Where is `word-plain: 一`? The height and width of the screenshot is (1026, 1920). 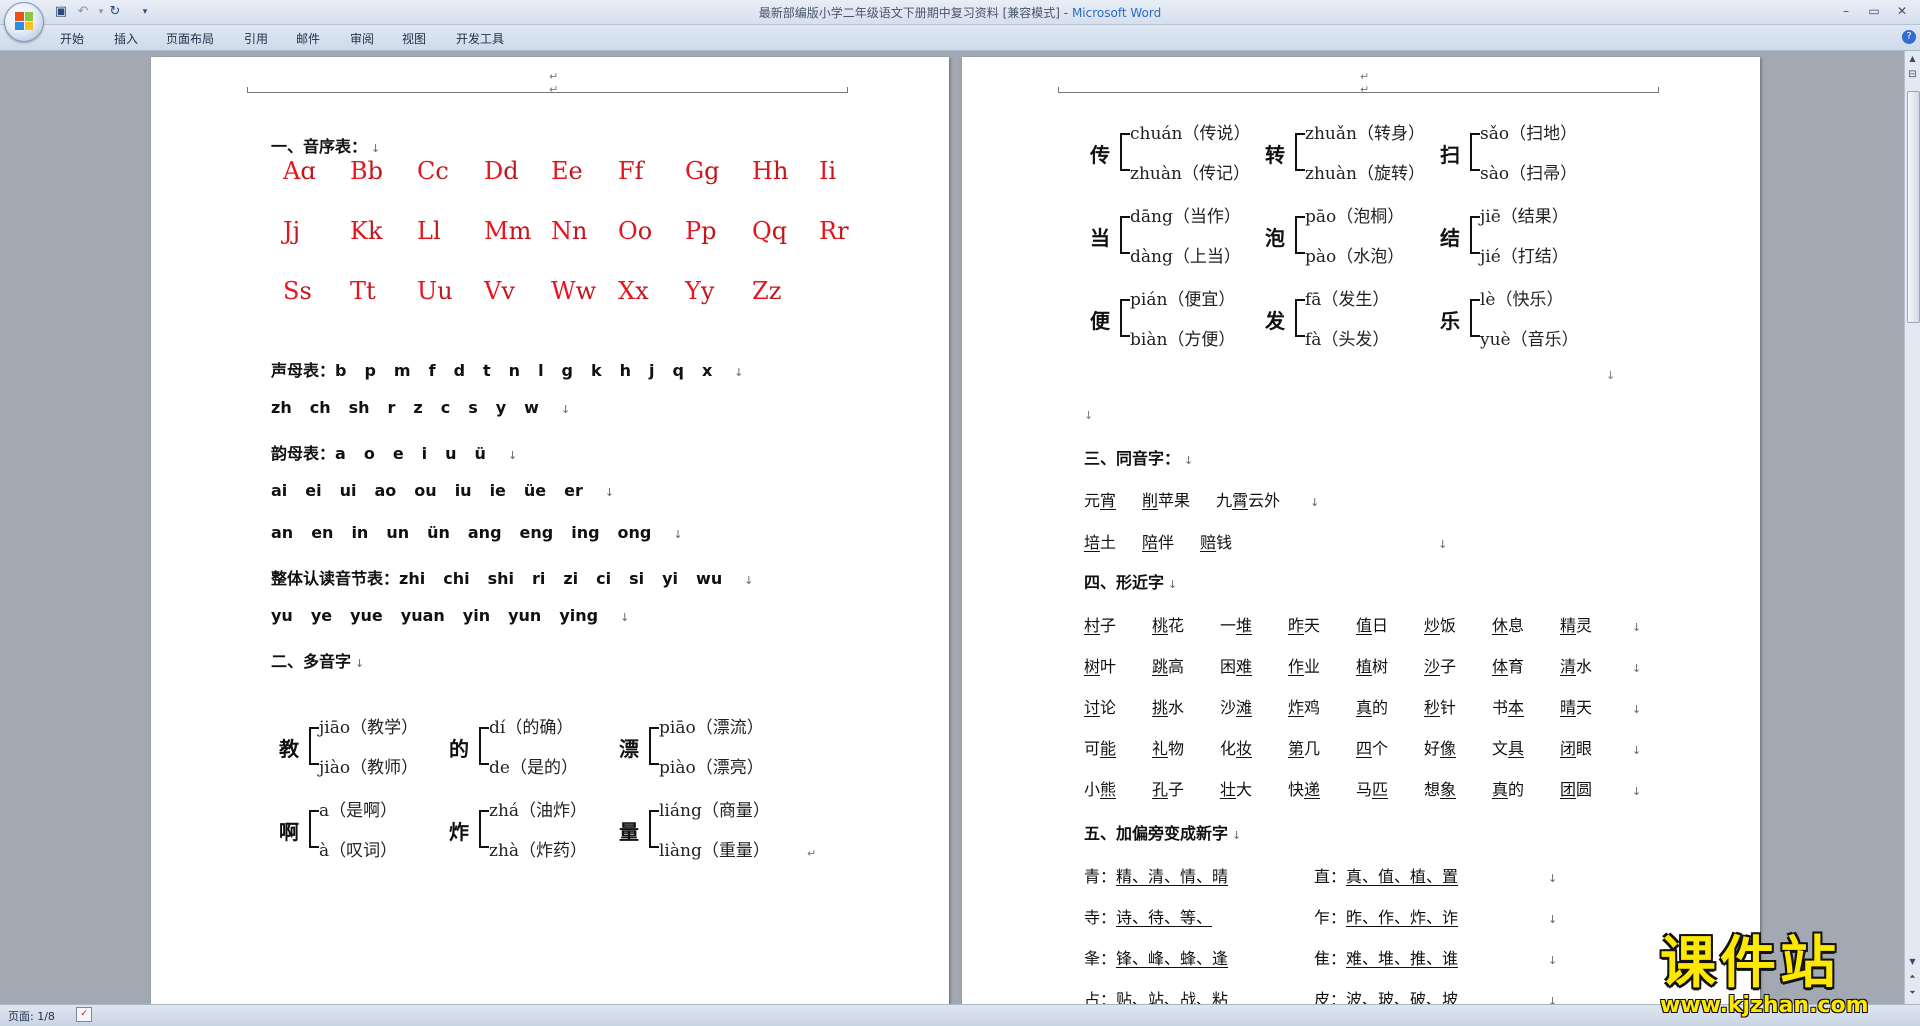
word-plain: 一 is located at coordinates (1228, 625).